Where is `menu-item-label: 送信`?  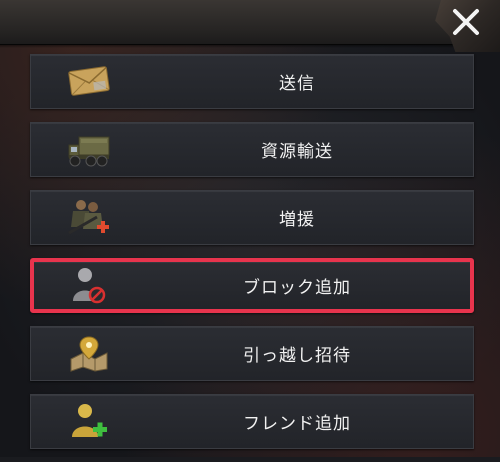
menu-item-label: 送信 is located at coordinates (297, 84).